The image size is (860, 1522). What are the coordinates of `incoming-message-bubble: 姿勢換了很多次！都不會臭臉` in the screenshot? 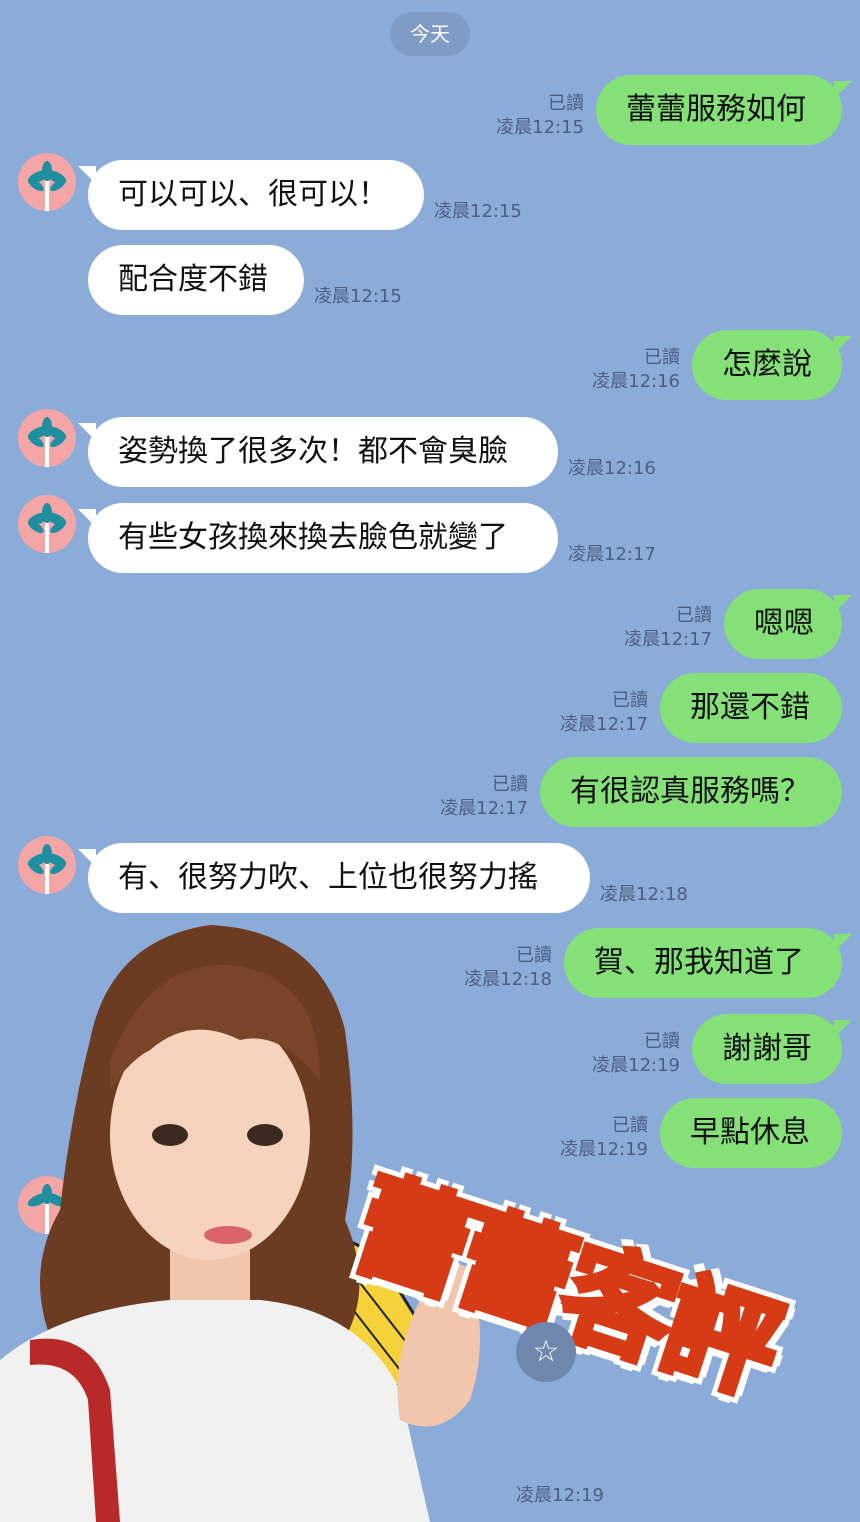 It's located at (318, 452).